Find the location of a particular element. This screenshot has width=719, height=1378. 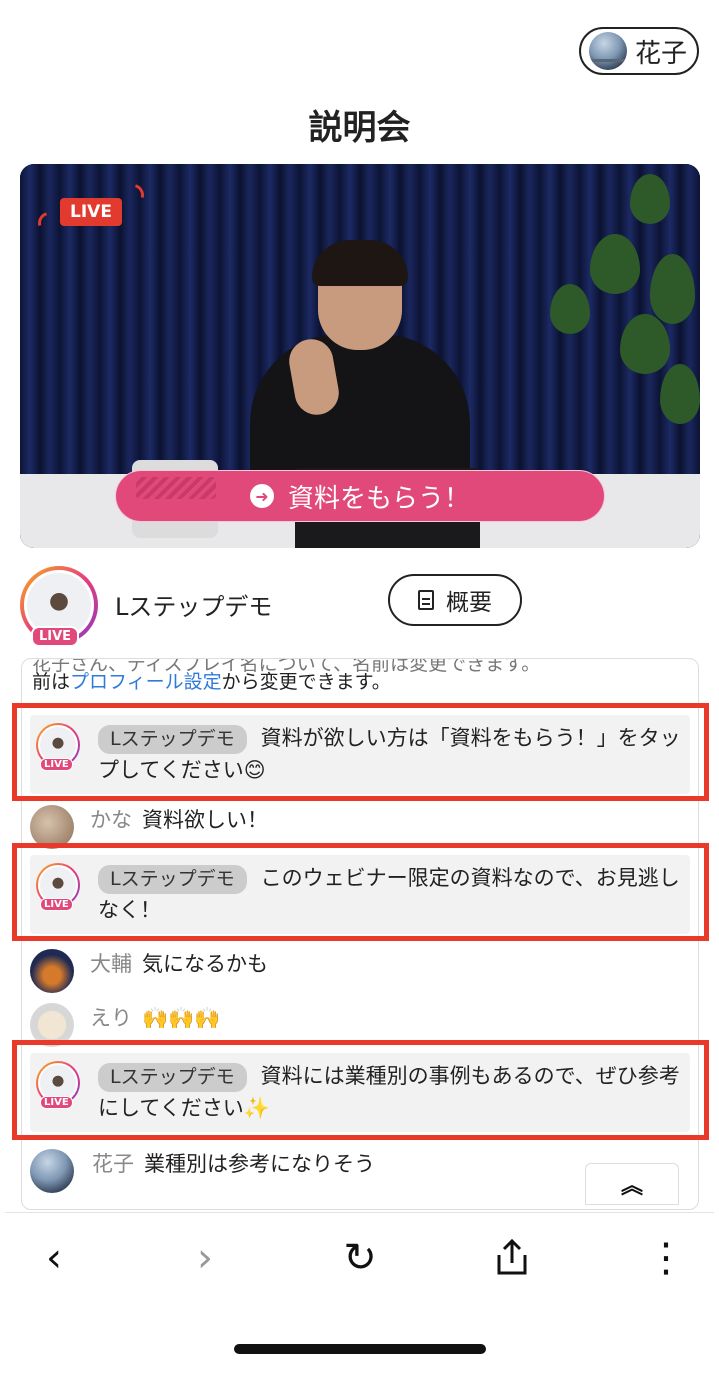

get-materials-label: 資料をもらう！ is located at coordinates (378, 498).